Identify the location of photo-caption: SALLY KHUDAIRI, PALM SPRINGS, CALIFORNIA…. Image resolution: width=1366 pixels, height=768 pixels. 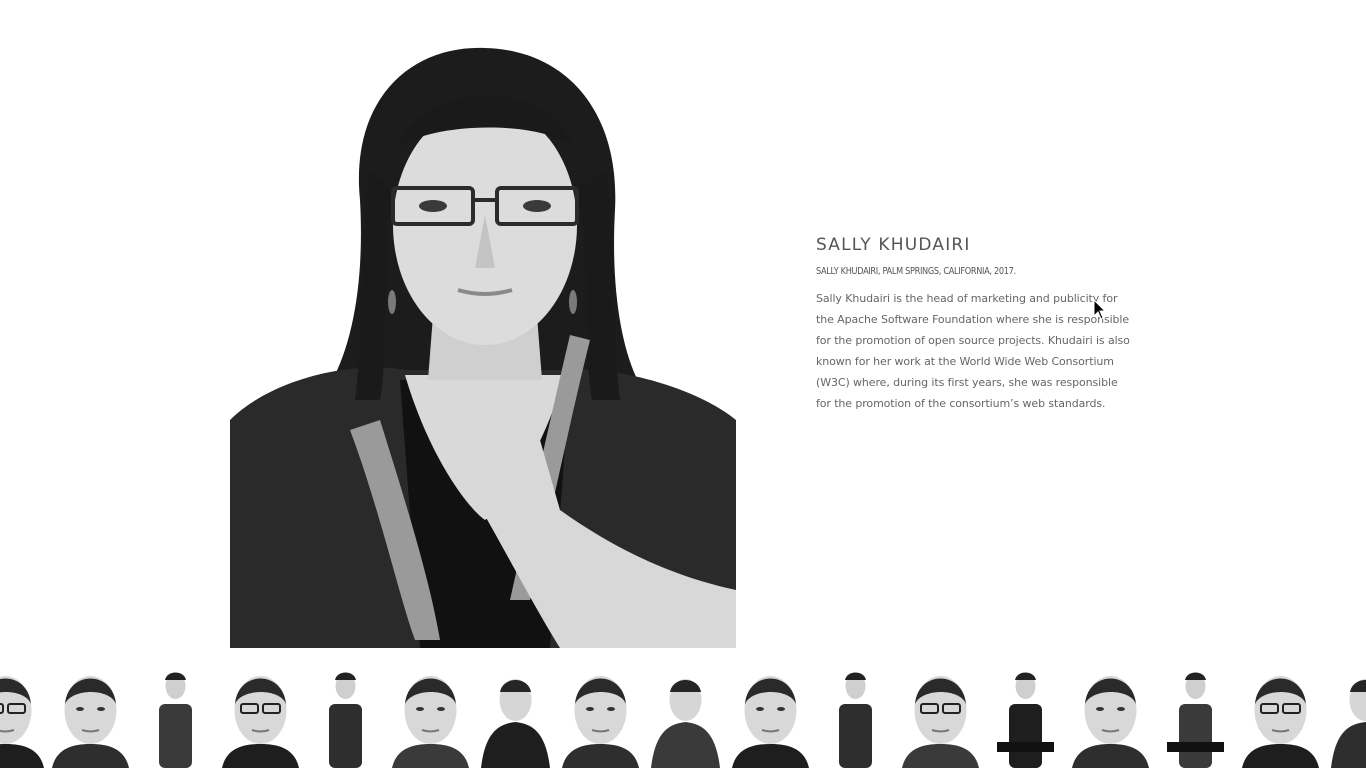
(916, 271).